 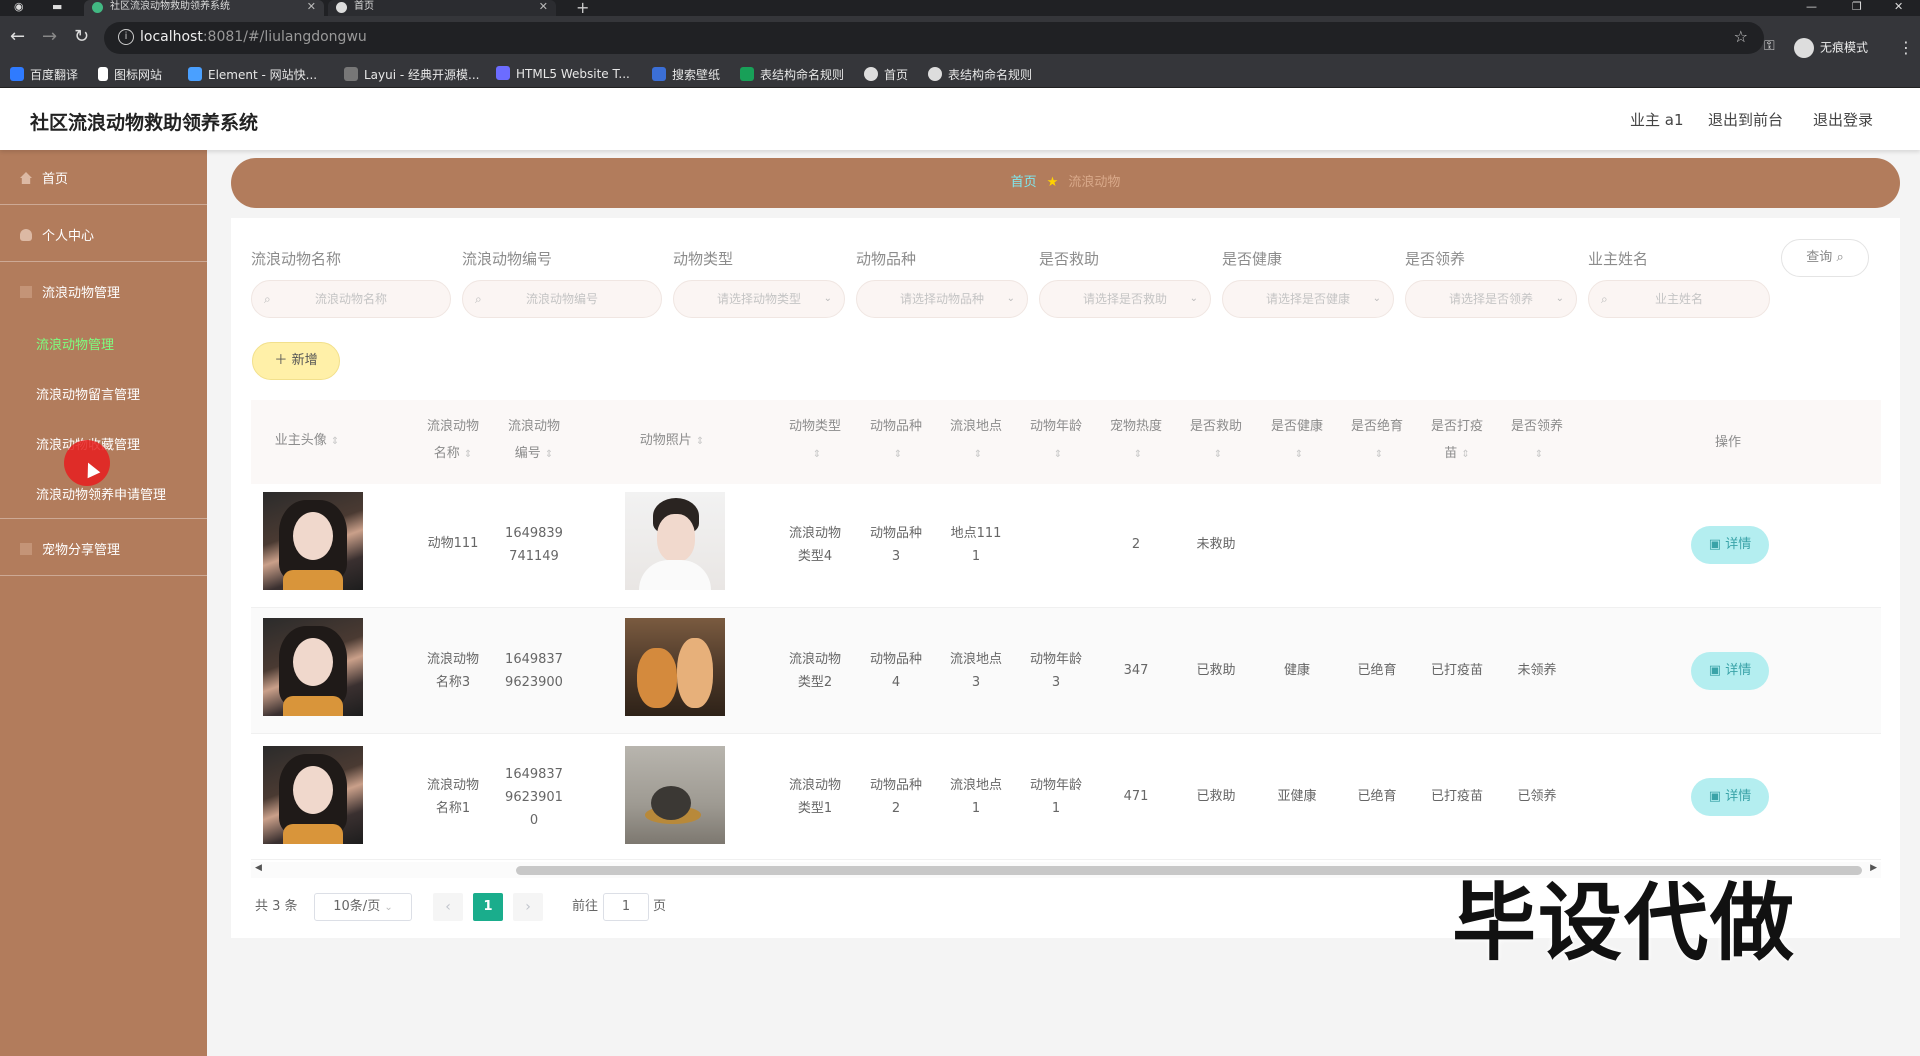 What do you see at coordinates (1297, 440) in the screenshot?
I see `column-header-healthy: 是否健康 ⇕` at bounding box center [1297, 440].